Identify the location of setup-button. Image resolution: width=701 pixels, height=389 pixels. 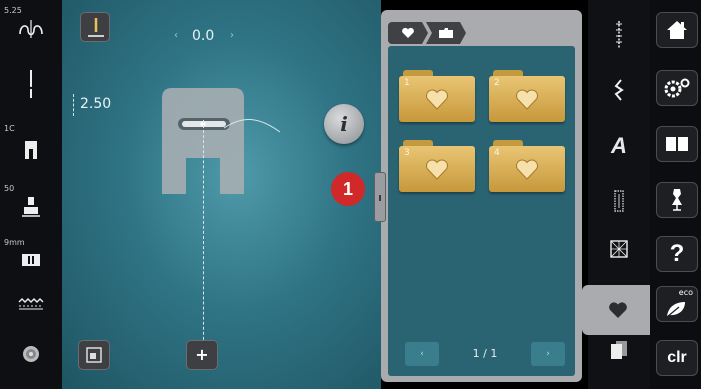
(677, 88).